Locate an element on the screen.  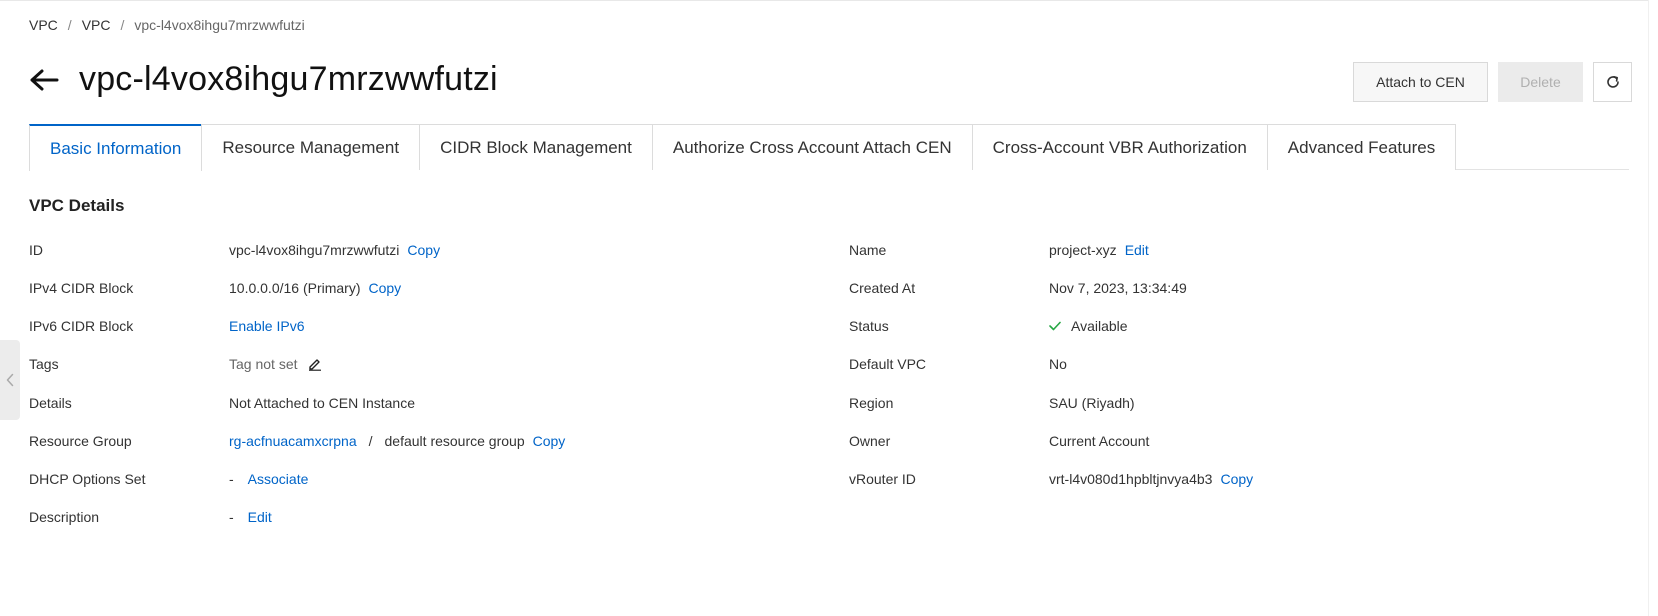
tab-cross-account-vbr-authorization: Cross-Account VBR Authorization is located at coordinates (1119, 147).